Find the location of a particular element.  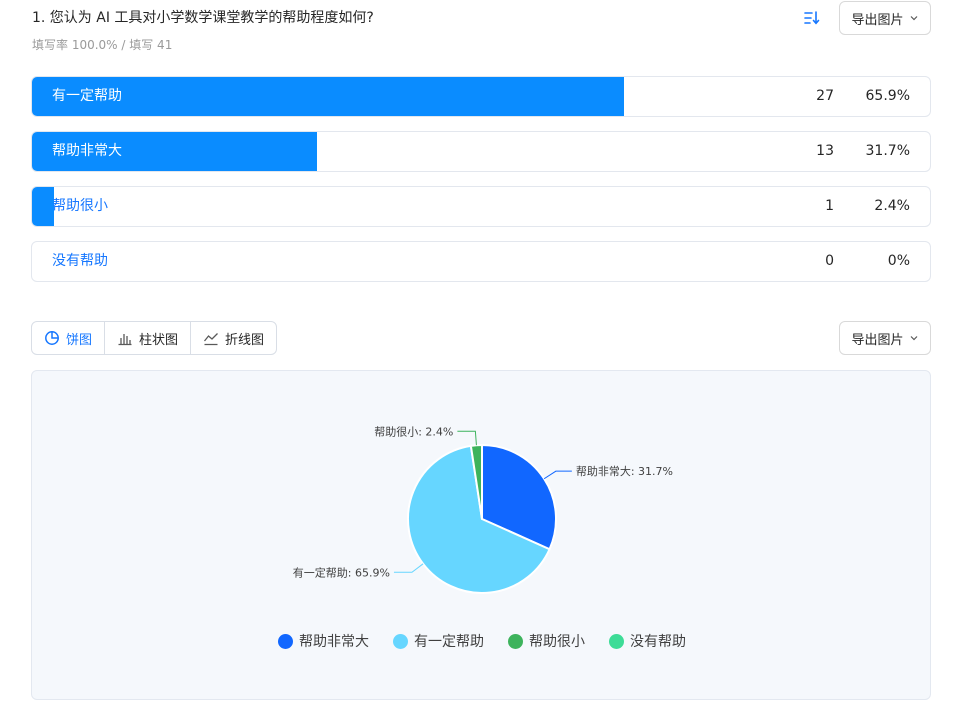

pie-slice-label: 帮助很小: 2.4% is located at coordinates (413, 431).